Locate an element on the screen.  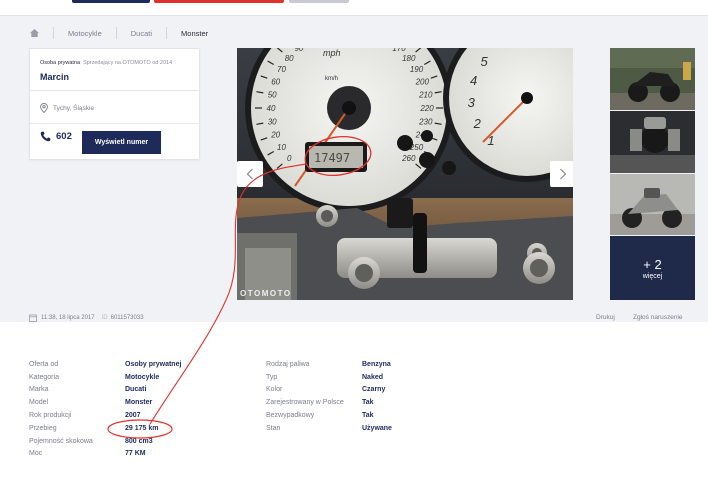
speedo-label: 220 is located at coordinates (426, 108).